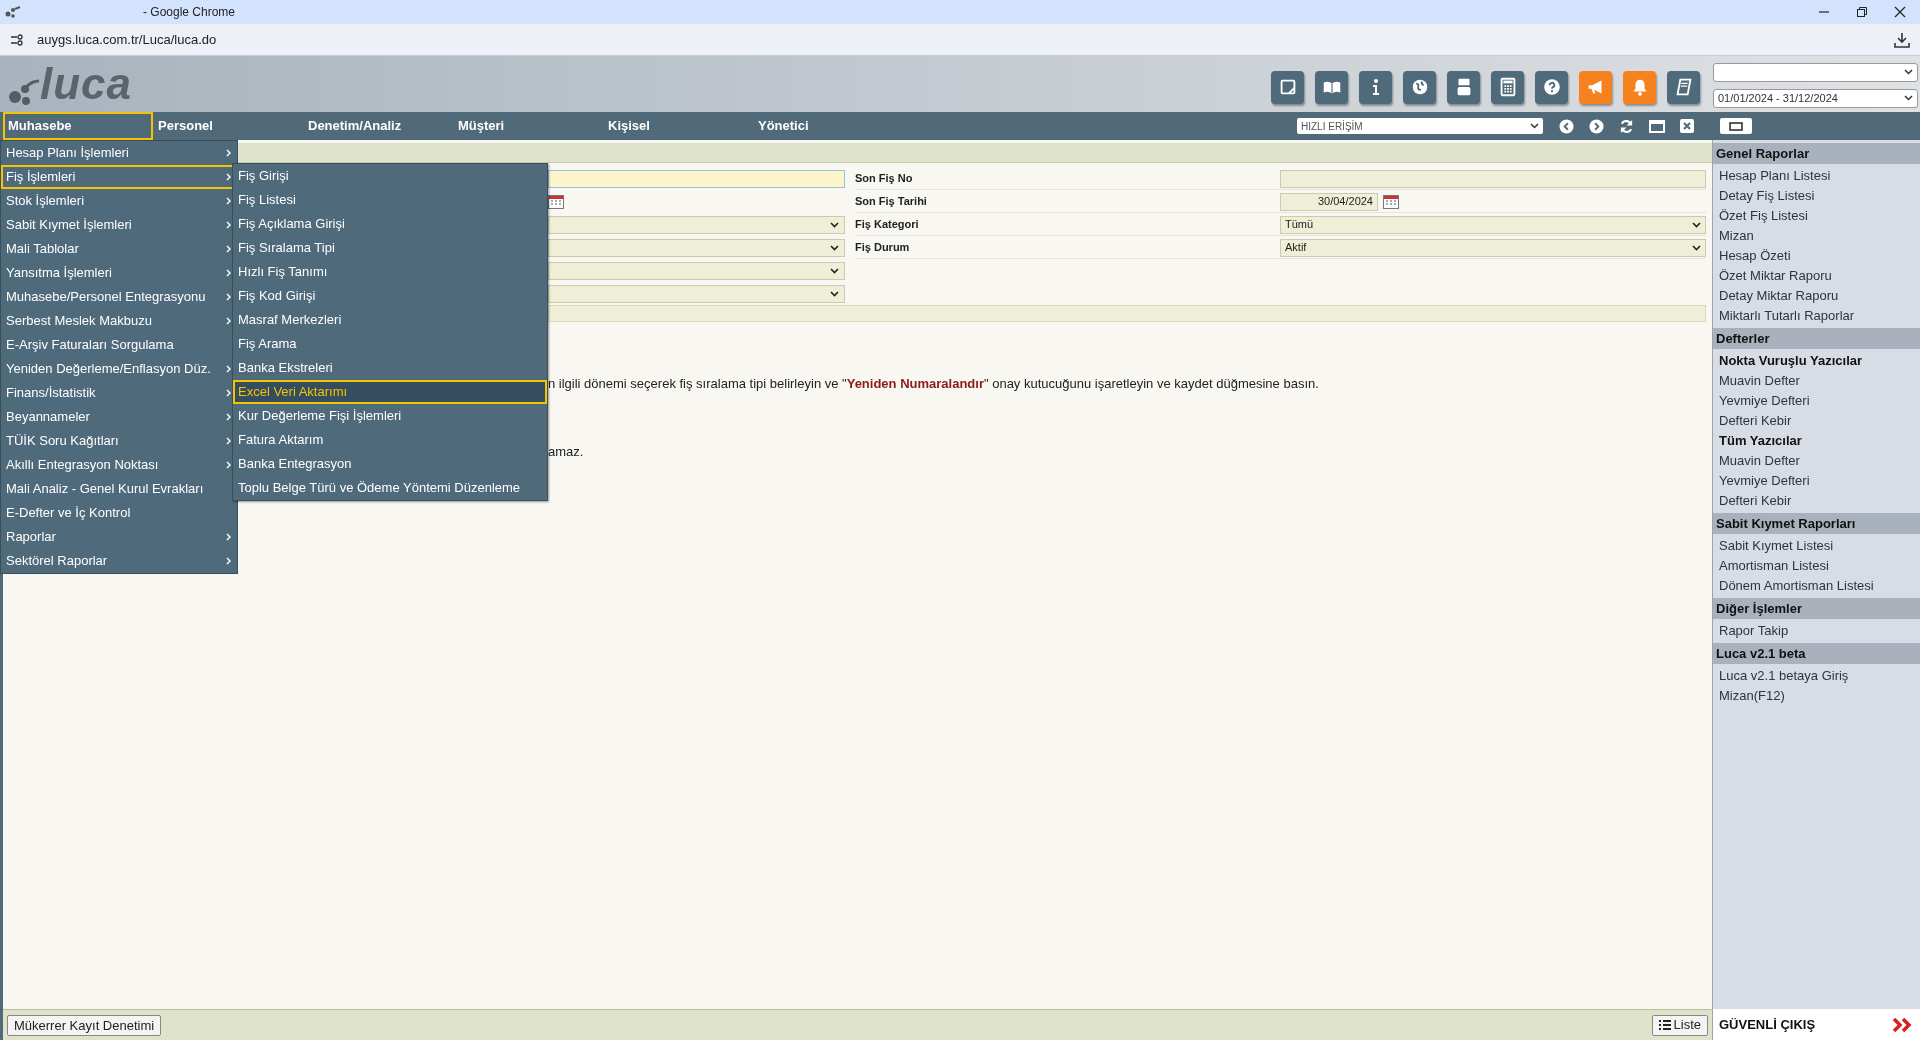 This screenshot has height=1040, width=1920. What do you see at coordinates (84, 1025) in the screenshot?
I see `duplicate-check-button: Mükerrer Kayıt Denetimi` at bounding box center [84, 1025].